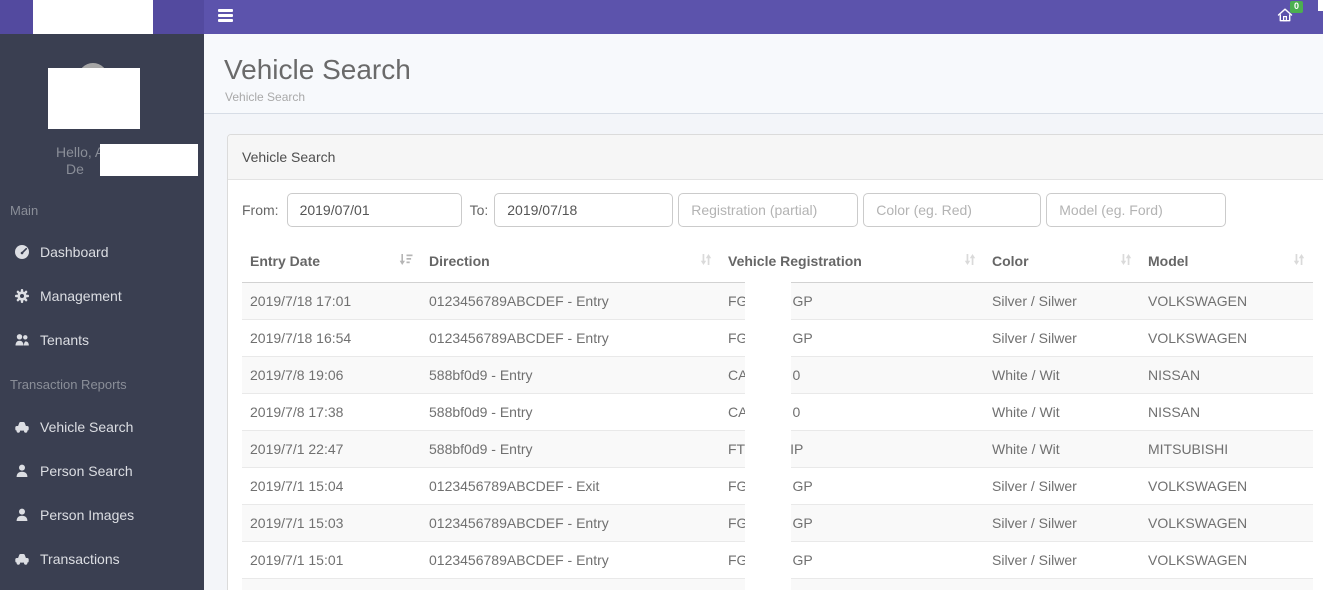 Image resolution: width=1323 pixels, height=590 pixels. Describe the element at coordinates (74, 252) in the screenshot. I see `sidebar-item-label: Dashboard` at that location.